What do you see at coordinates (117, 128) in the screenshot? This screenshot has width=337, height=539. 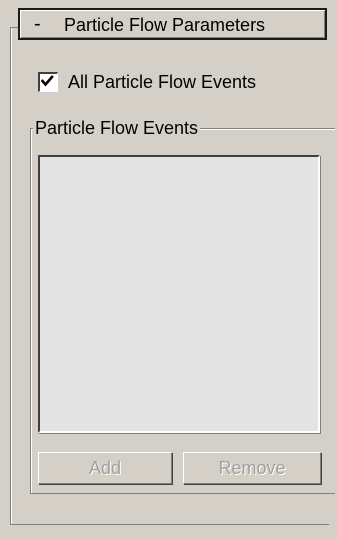 I see `particle-flow-events-group-title: Particle Flow Events` at bounding box center [117, 128].